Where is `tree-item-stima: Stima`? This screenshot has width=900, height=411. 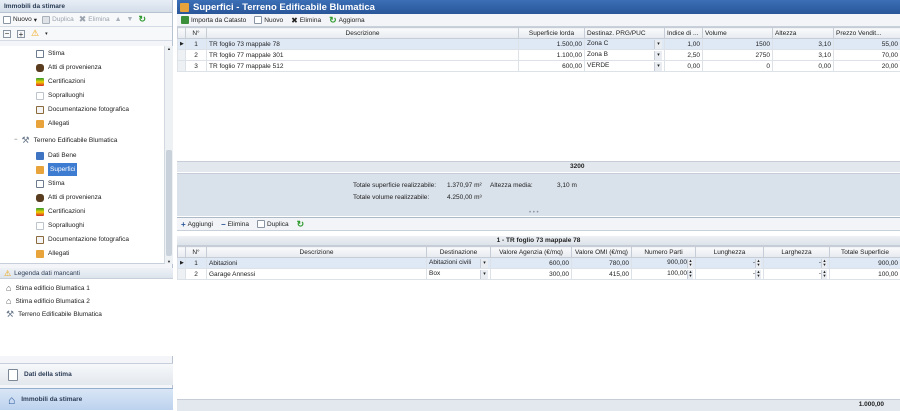
tree-item-stima: Stima is located at coordinates (50, 53).